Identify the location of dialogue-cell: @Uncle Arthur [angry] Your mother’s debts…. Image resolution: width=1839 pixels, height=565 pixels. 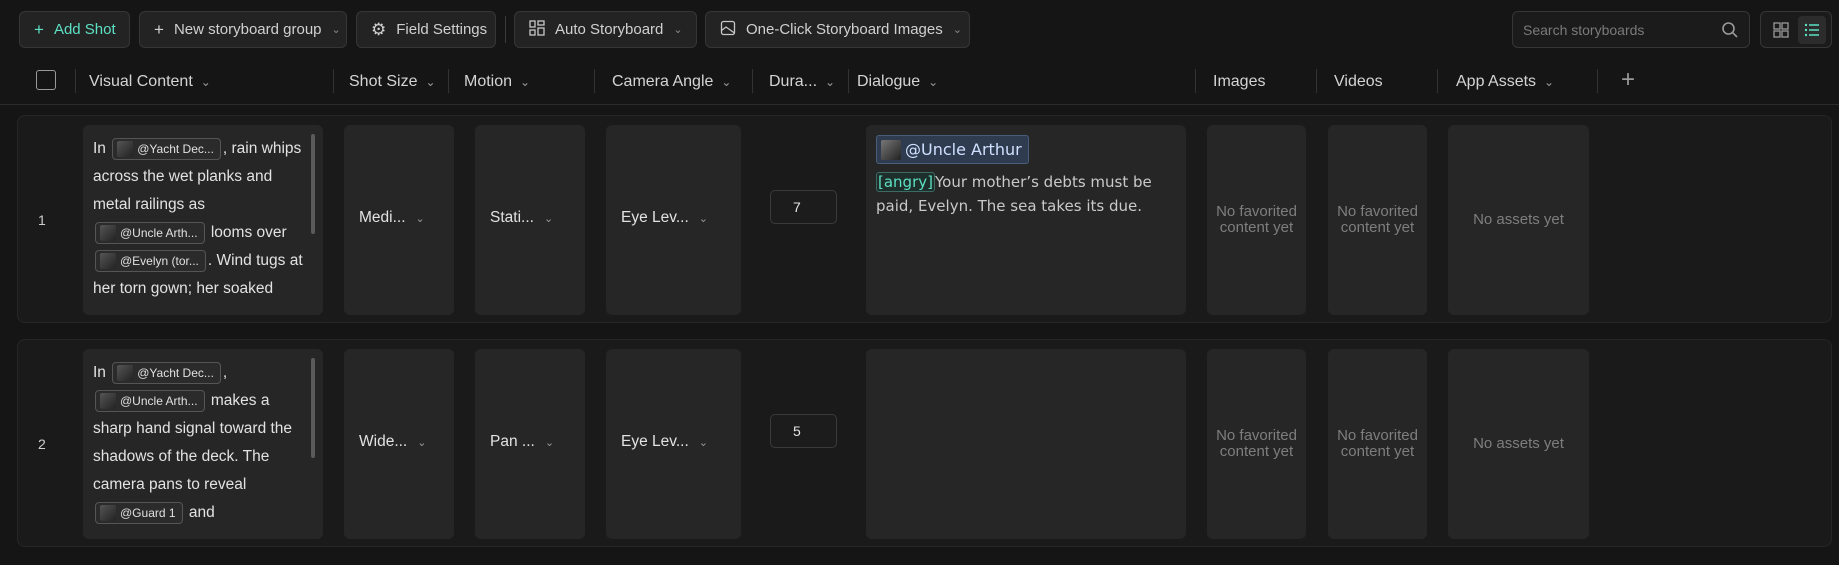
(1026, 220).